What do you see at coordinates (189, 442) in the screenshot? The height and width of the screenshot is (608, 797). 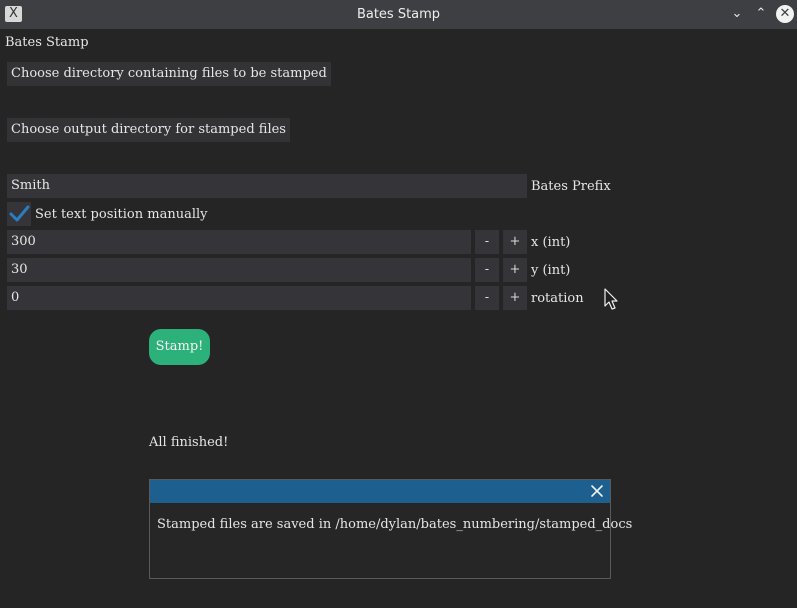 I see `status-text: All finished!` at bounding box center [189, 442].